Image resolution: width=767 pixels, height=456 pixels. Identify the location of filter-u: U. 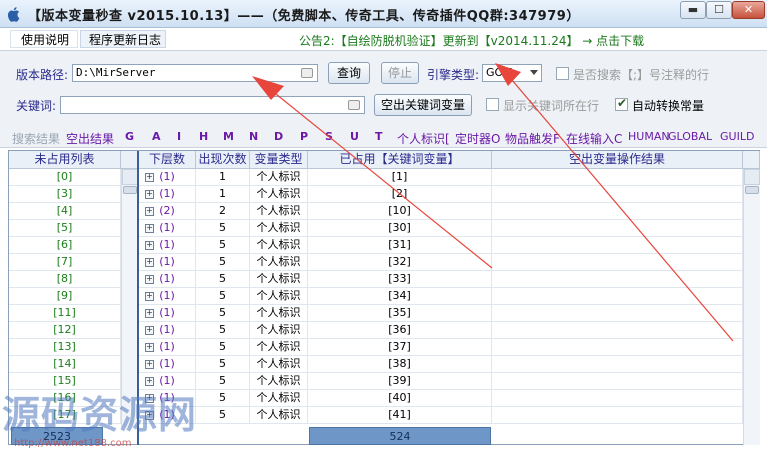
(354, 136).